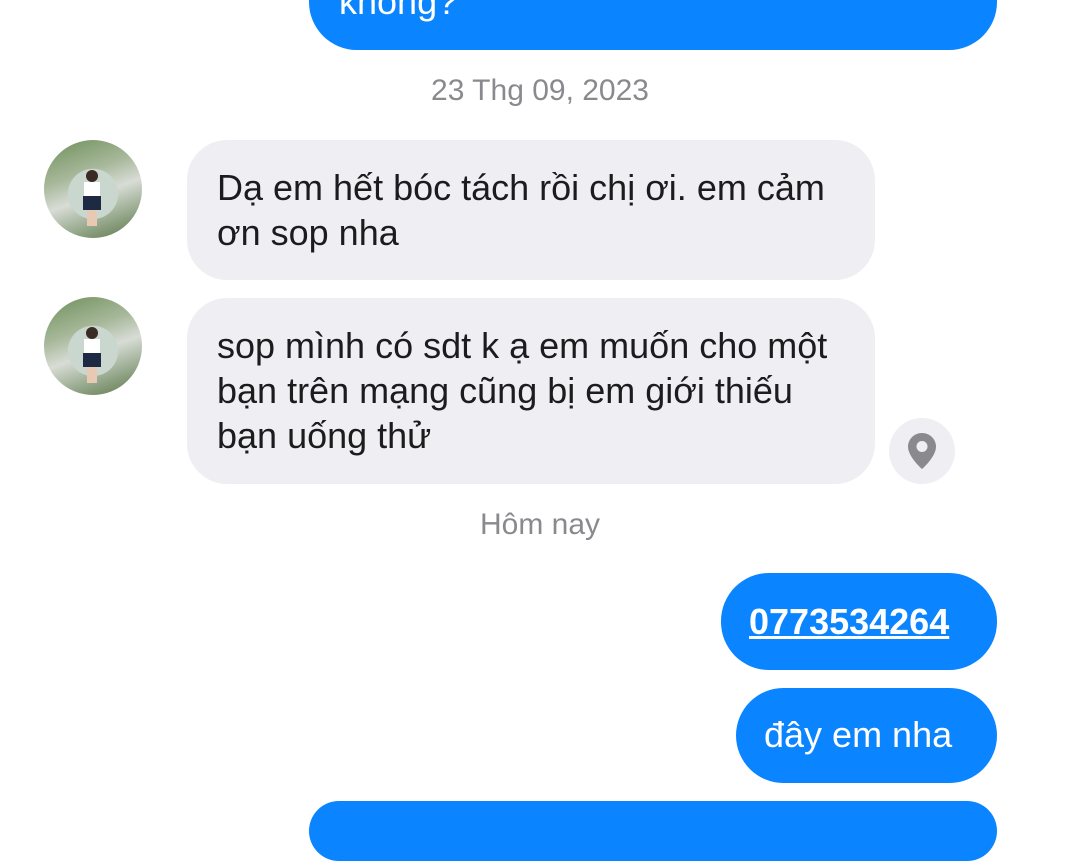 The image size is (1080, 861). I want to click on map-pin-icon, so click(922, 451).